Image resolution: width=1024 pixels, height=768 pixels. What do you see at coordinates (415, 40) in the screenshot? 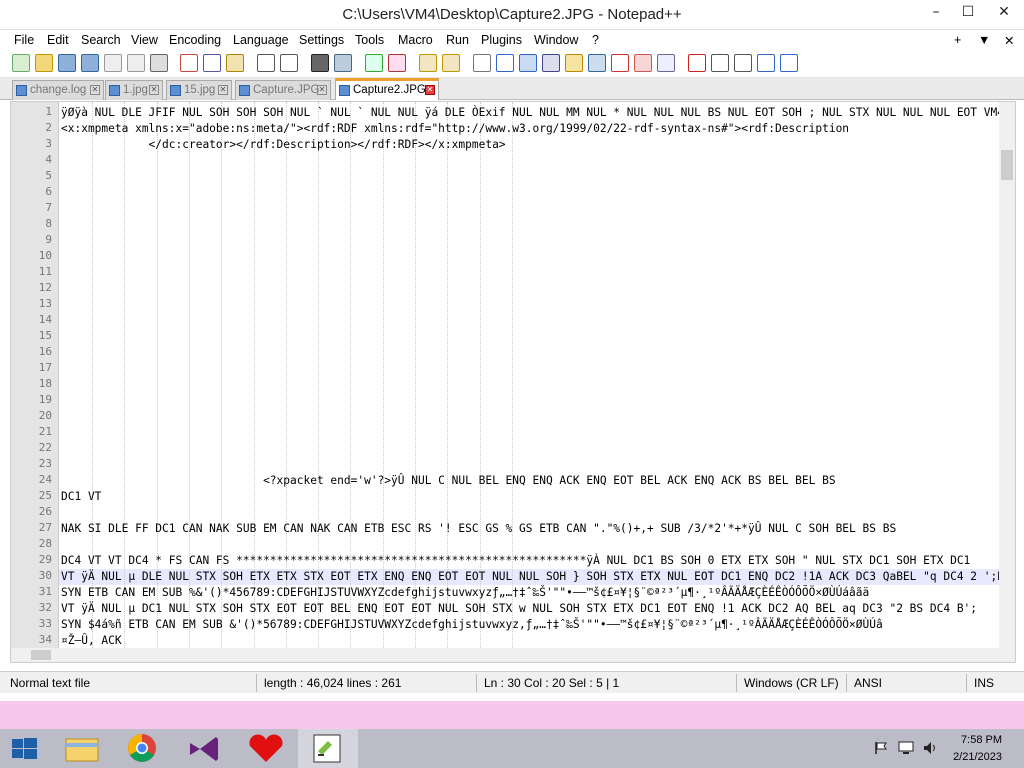
I see `menu-macro: Macro` at bounding box center [415, 40].